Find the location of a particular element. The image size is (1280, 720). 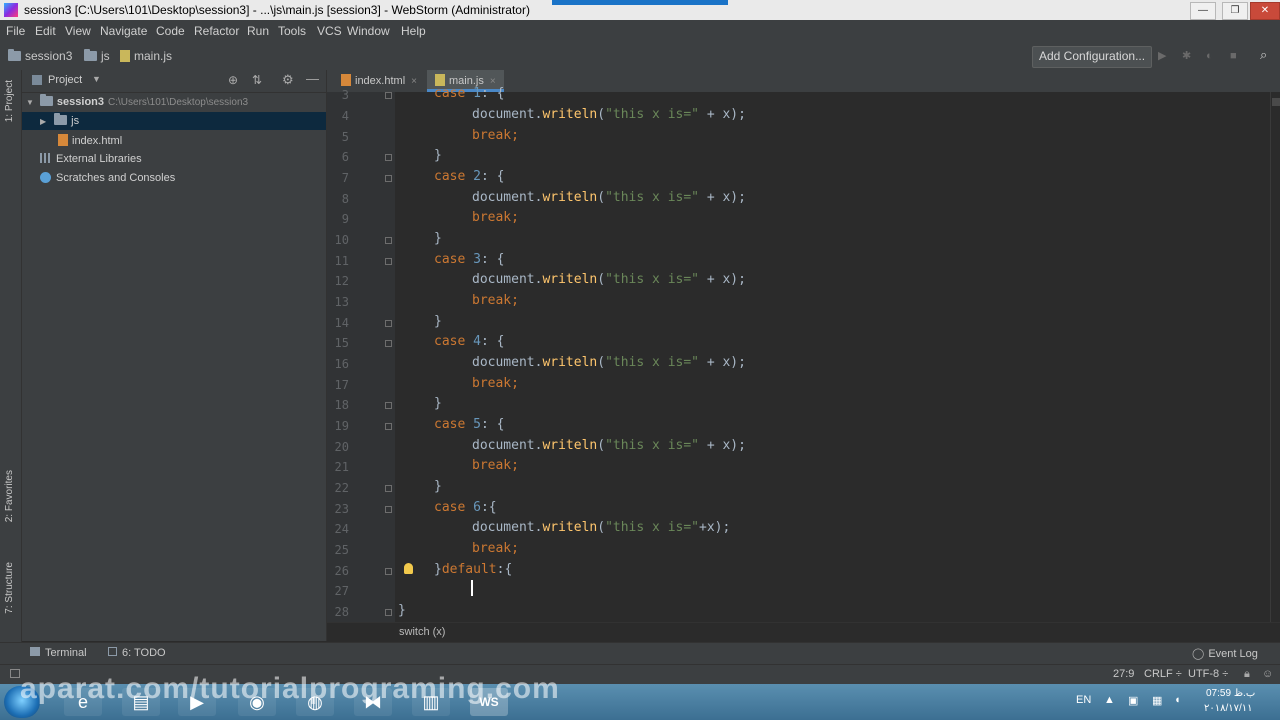

menu-refactor: Refactor is located at coordinates (216, 31).